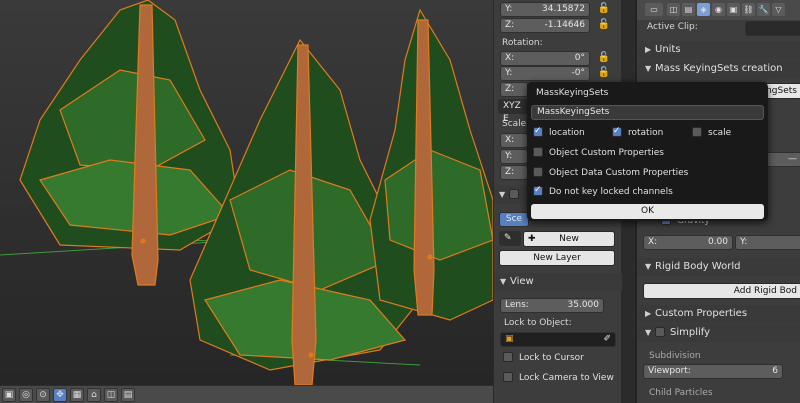 The width and height of the screenshot is (800, 403). What do you see at coordinates (558, 339) in the screenshot?
I see `lock-to-object-field: ▣ ✐` at bounding box center [558, 339].